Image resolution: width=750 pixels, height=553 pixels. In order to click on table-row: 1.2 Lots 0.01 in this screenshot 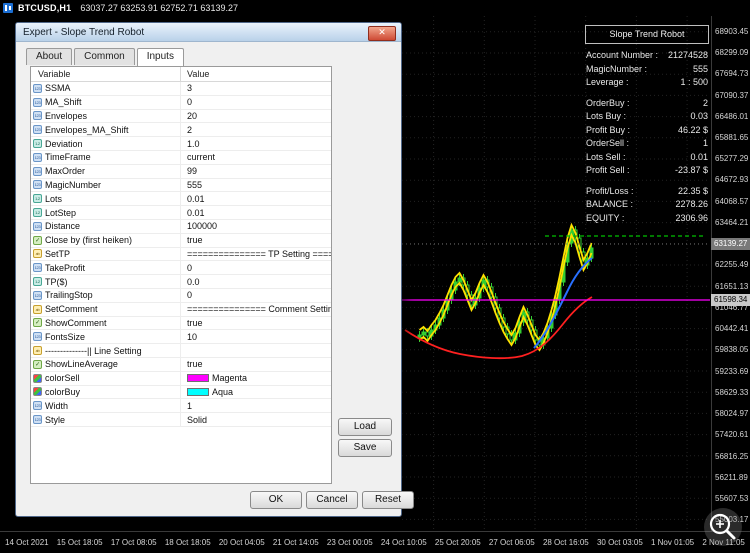, I will do `click(181, 199)`.